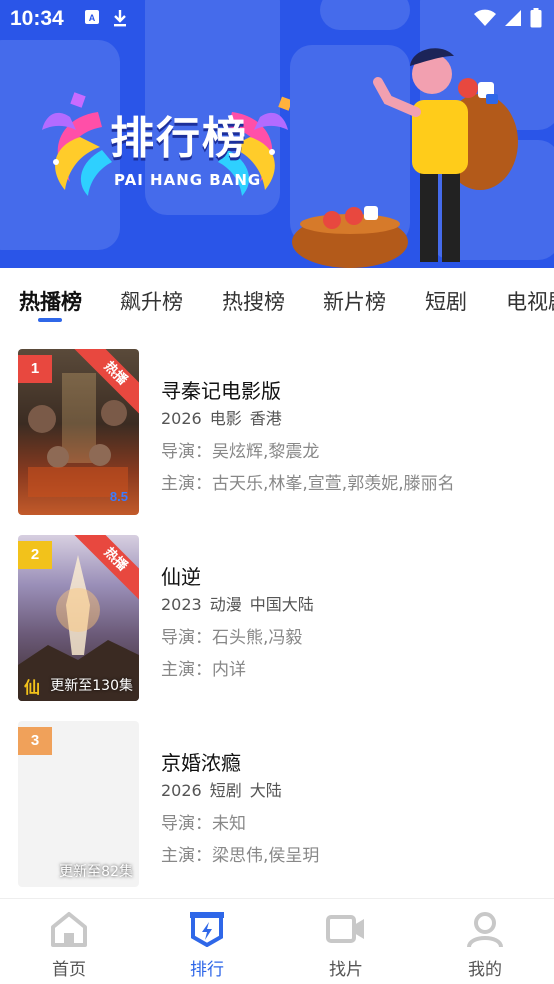 This screenshot has width=554, height=984. What do you see at coordinates (354, 301) in the screenshot?
I see `tab-new-release: 新片榜` at bounding box center [354, 301].